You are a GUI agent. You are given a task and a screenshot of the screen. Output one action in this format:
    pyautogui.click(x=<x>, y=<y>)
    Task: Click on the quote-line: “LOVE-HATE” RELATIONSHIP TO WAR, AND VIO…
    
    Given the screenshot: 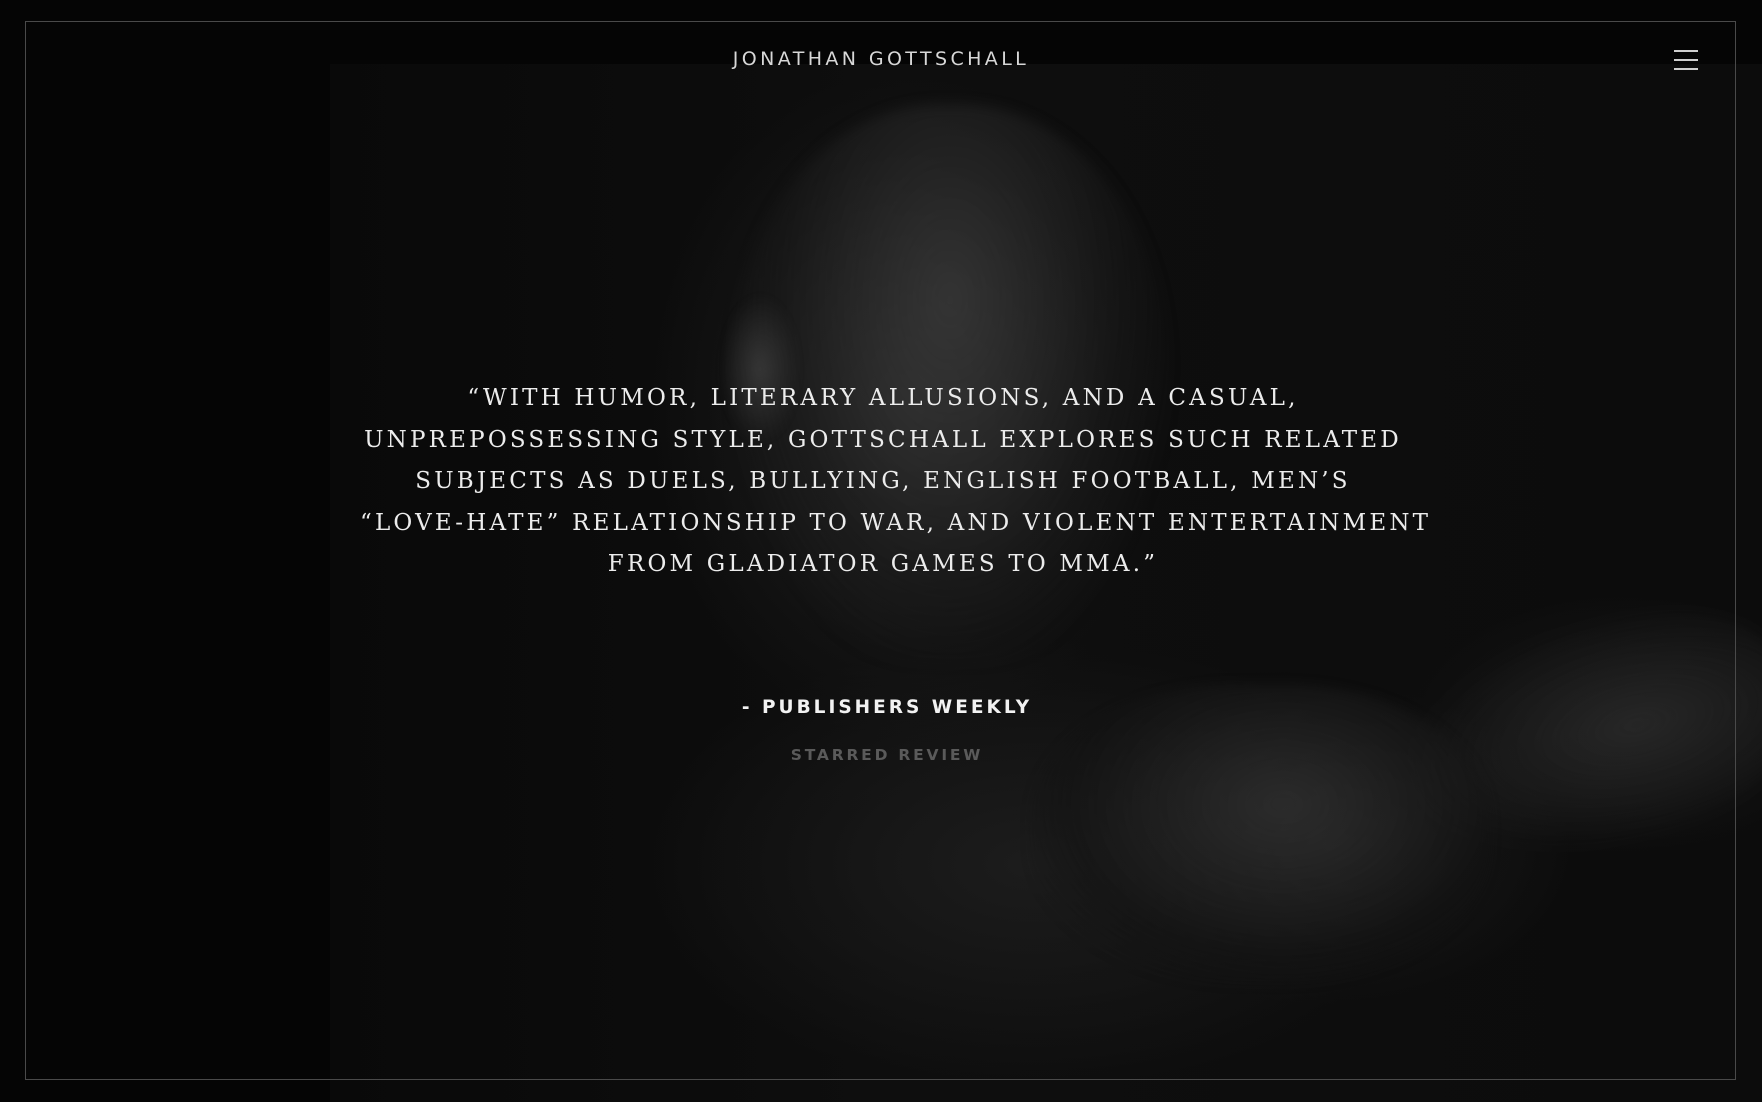 What is the action you would take?
    pyautogui.click(x=896, y=522)
    